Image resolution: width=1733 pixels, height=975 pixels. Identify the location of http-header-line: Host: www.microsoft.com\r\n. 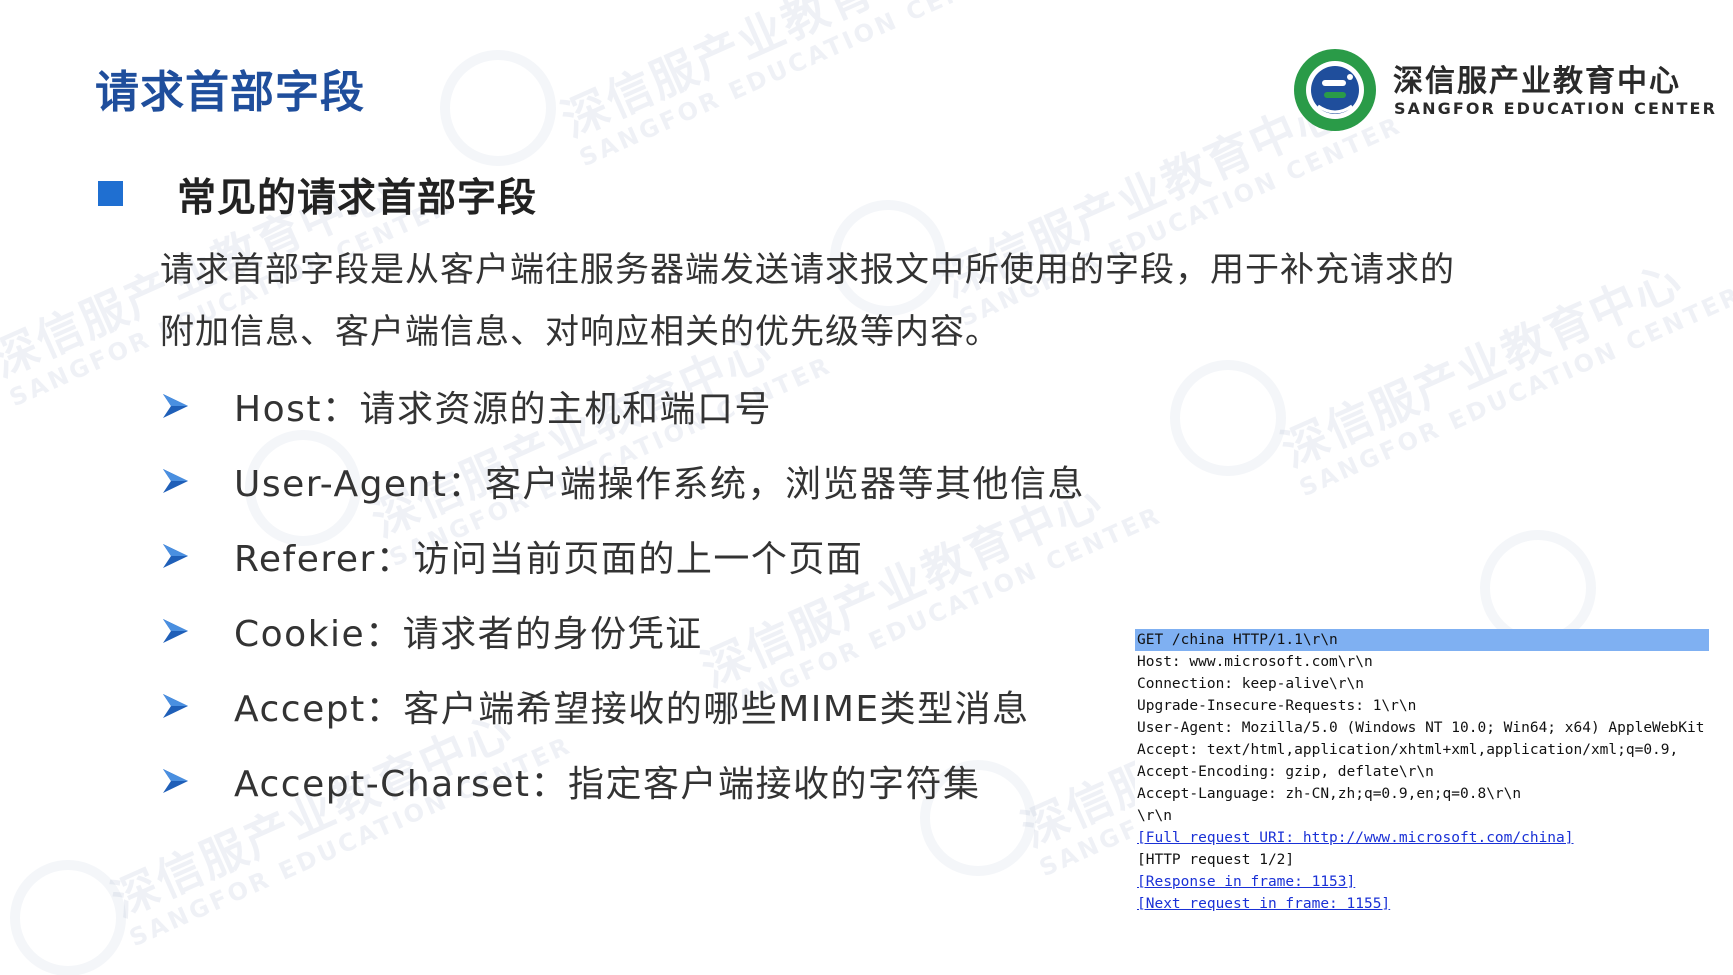
(1422, 662).